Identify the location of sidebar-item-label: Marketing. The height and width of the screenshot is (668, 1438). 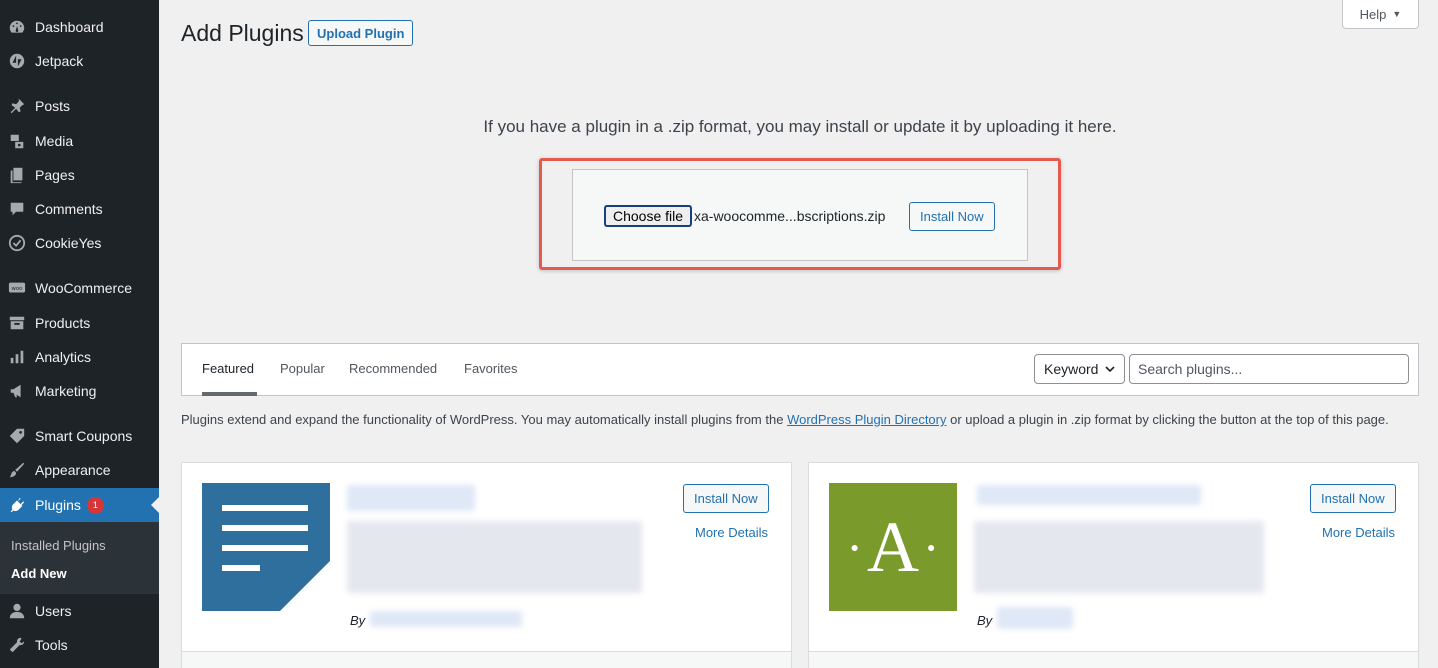
(66, 391).